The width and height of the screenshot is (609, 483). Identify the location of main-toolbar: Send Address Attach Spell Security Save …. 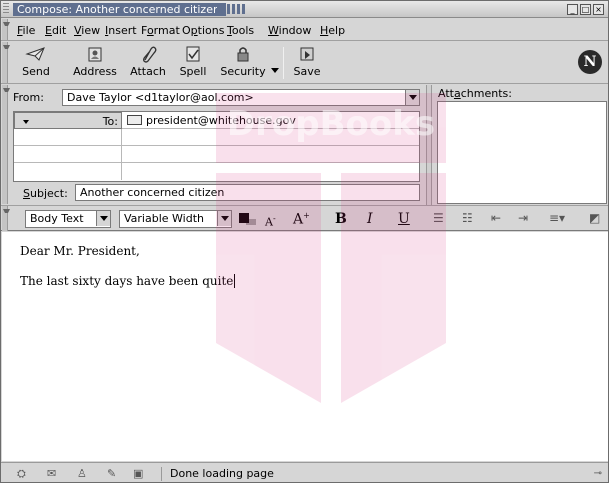
(304, 63).